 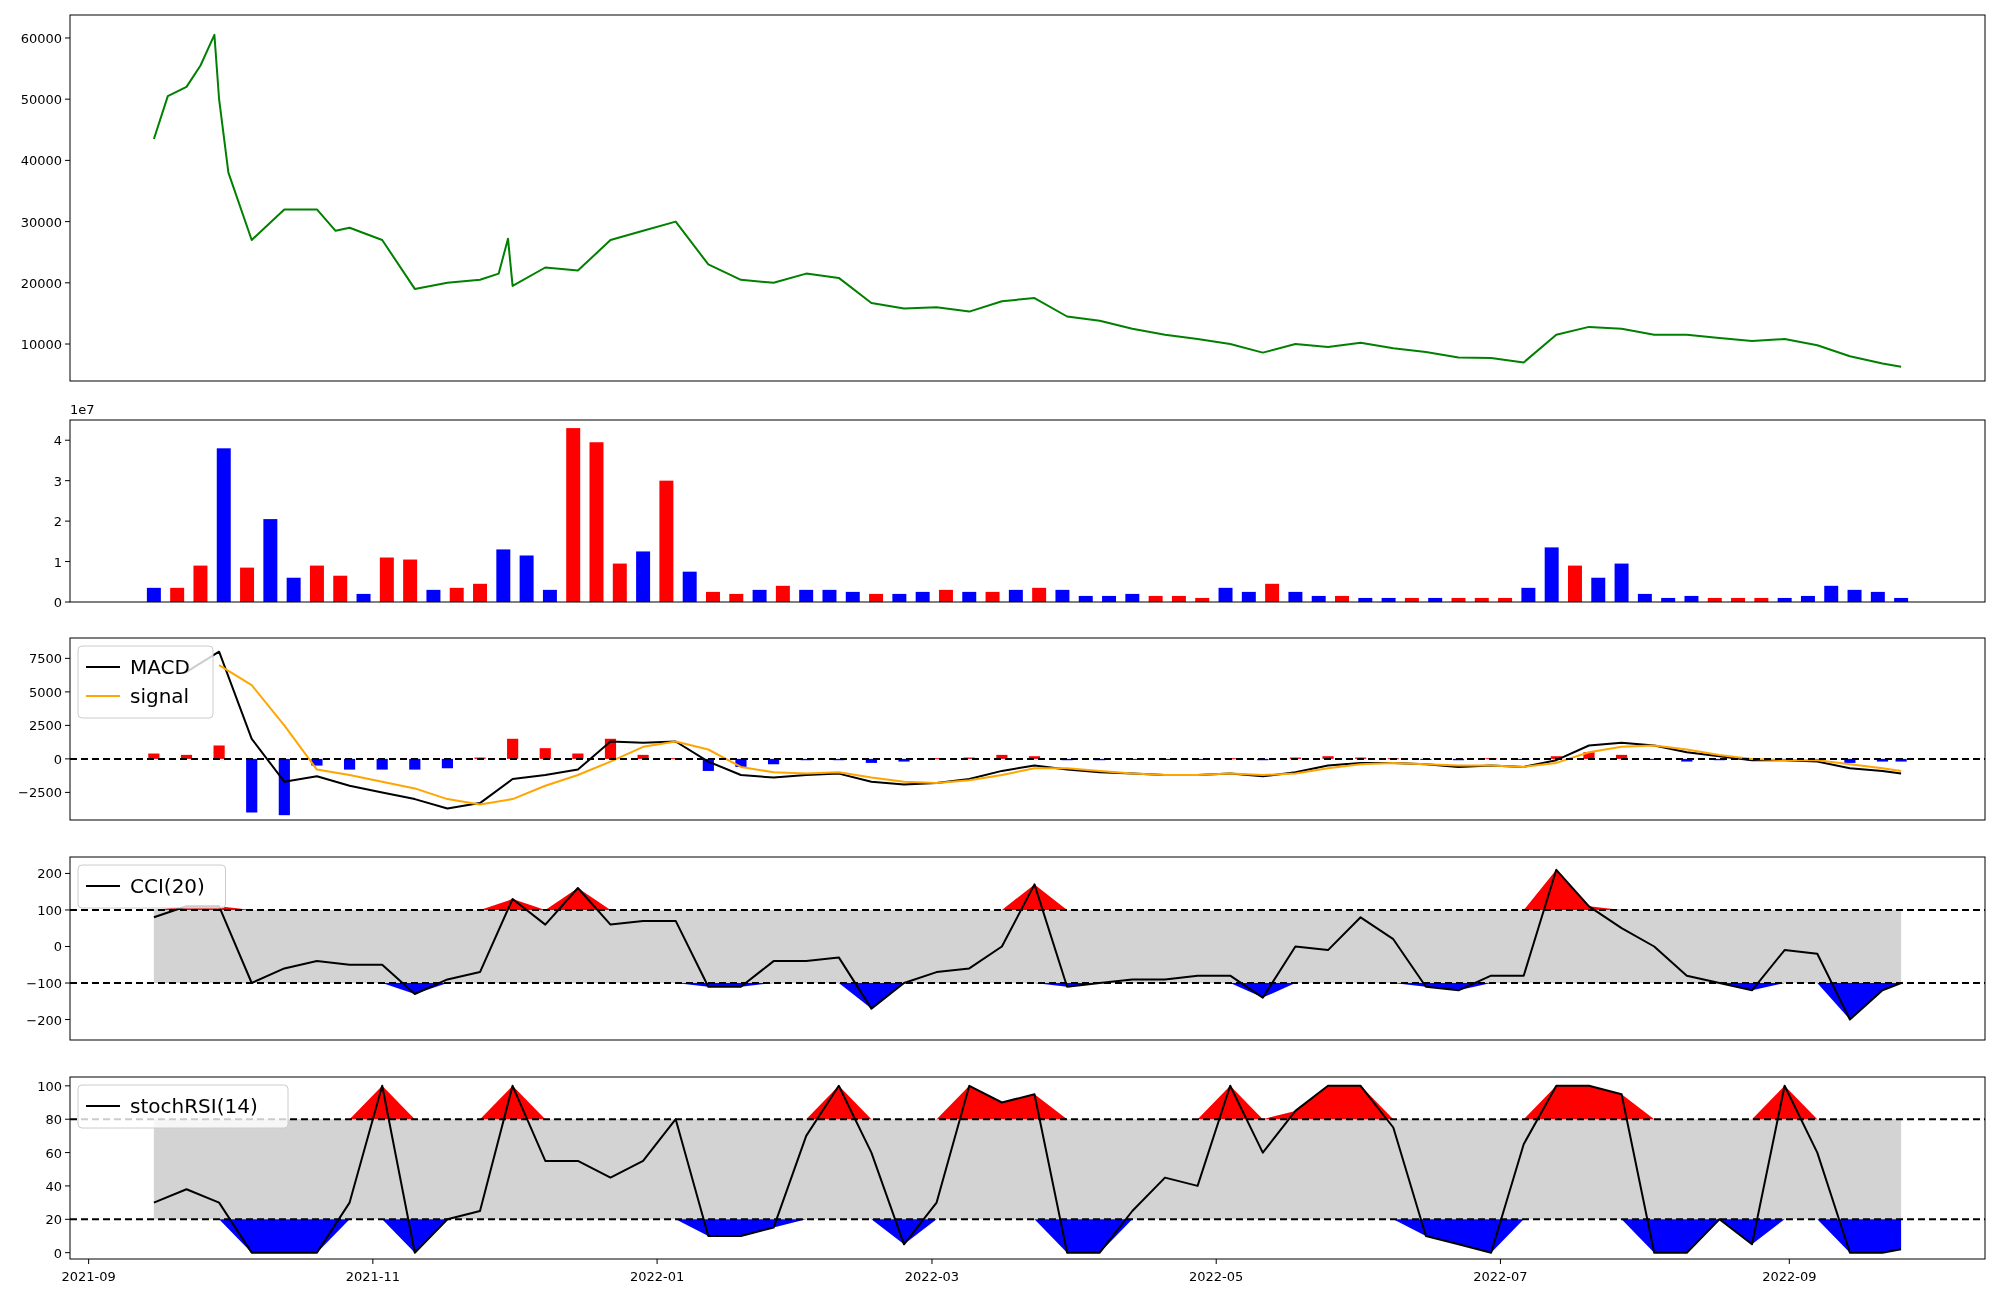 I want to click on legend-label: stochRSI(14), so click(x=194, y=1106).